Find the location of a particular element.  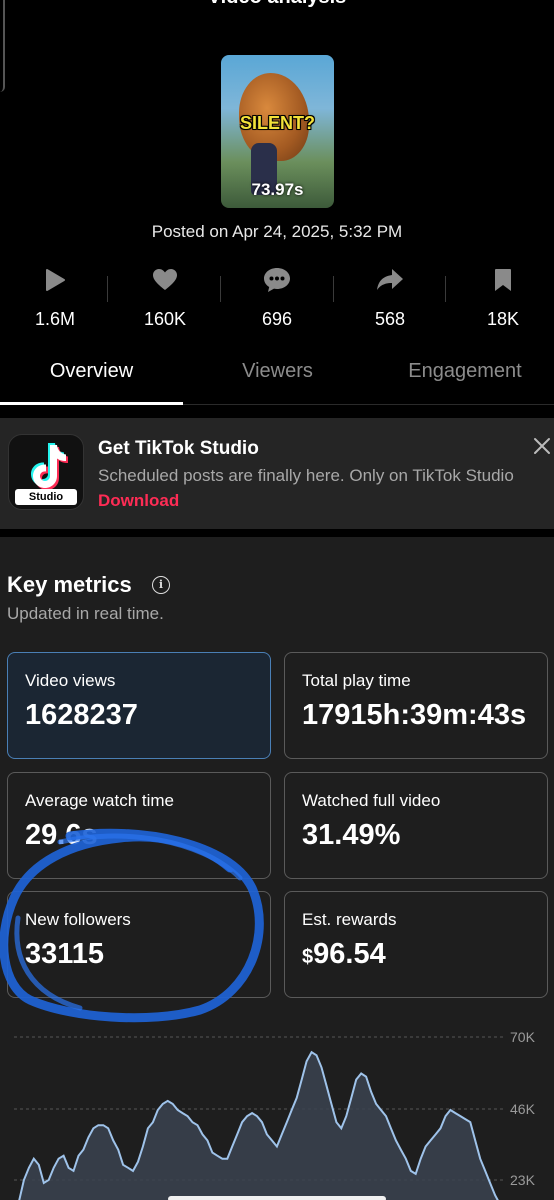

tab-overview: Overview is located at coordinates (91, 382).